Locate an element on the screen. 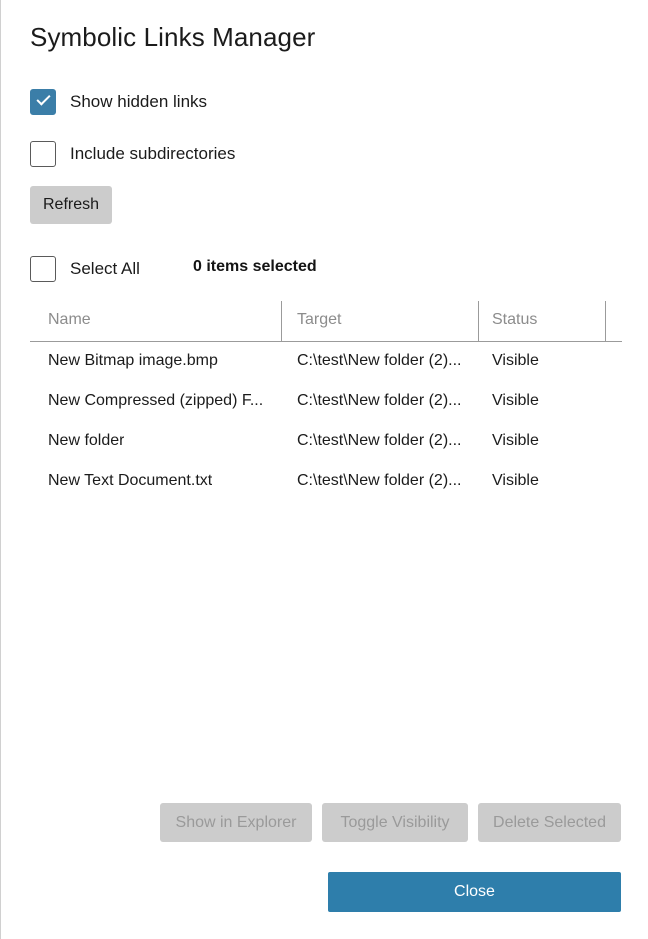 This screenshot has height=939, width=648. checkbox-include-subdirectories: Include subdirectories is located at coordinates (132, 154).